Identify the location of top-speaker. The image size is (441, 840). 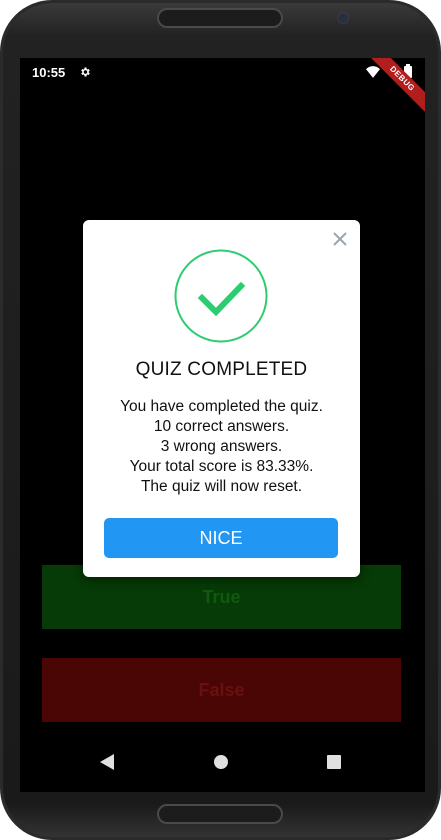
(220, 18).